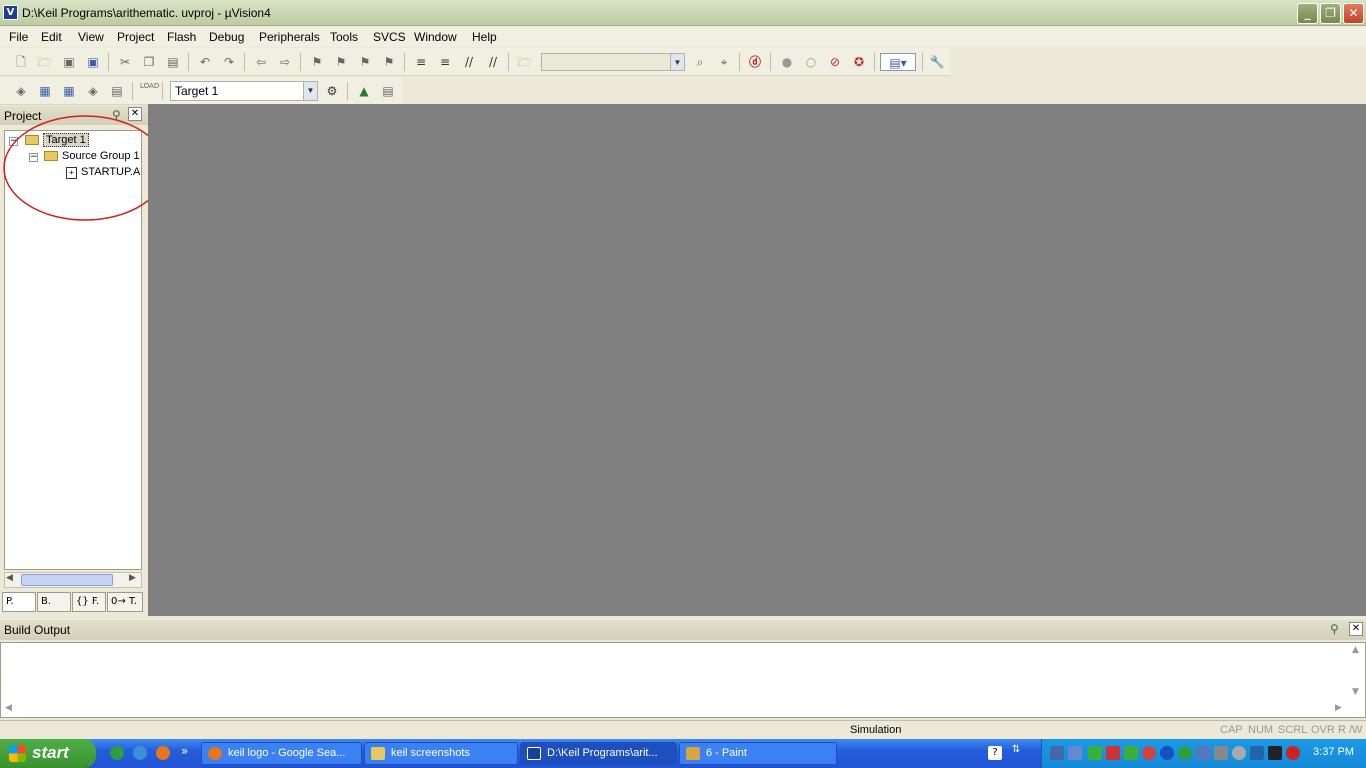  What do you see at coordinates (89, 602) in the screenshot?
I see `tab-functions: {} F.` at bounding box center [89, 602].